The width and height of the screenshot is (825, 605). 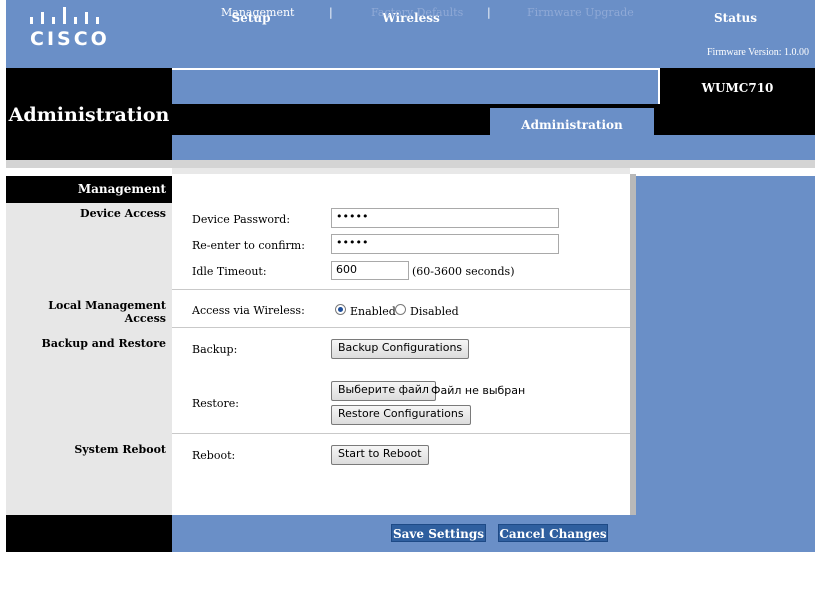 I want to click on model-box: WUMC710, so click(x=737, y=86).